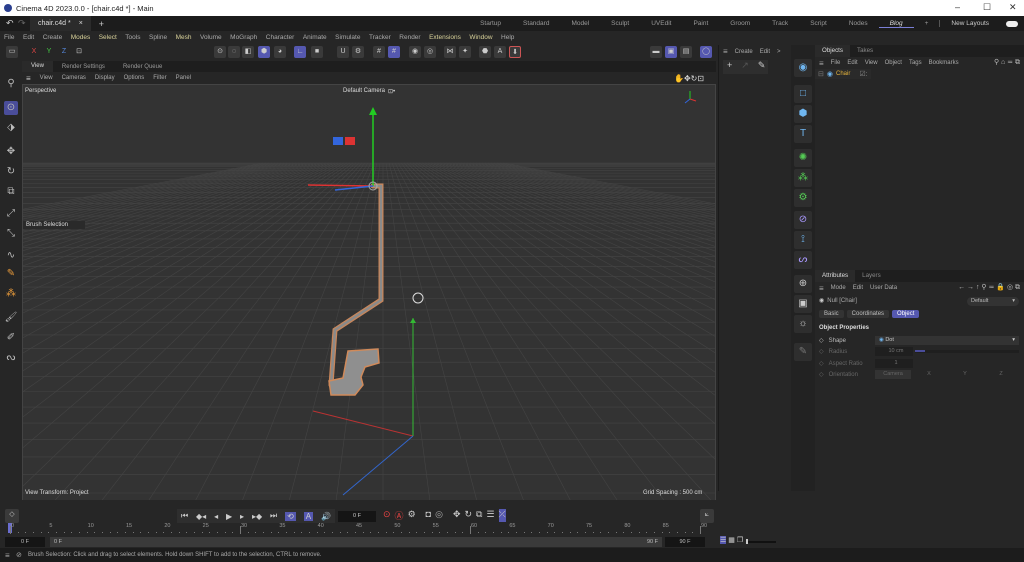 The width and height of the screenshot is (1024, 562). I want to click on timeline-graph-icon: ⟀, so click(707, 516).